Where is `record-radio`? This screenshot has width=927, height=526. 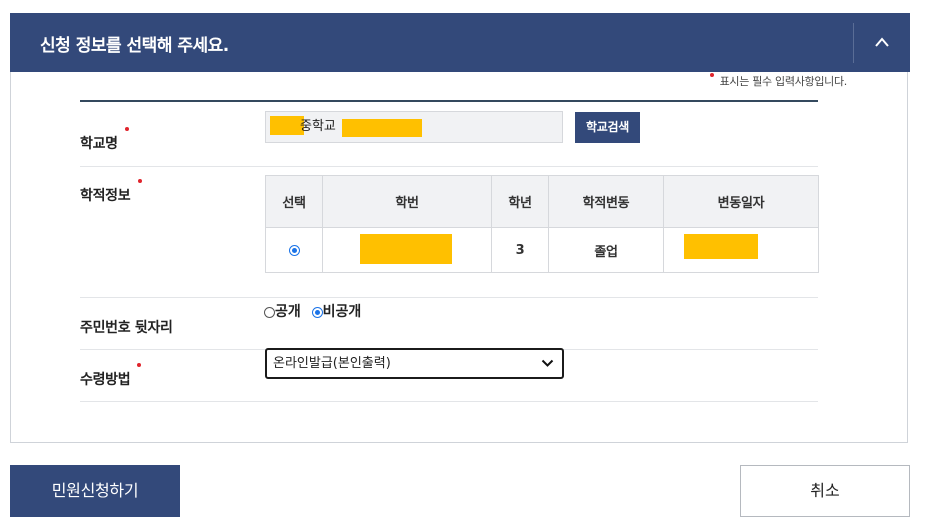
record-radio is located at coordinates (294, 250).